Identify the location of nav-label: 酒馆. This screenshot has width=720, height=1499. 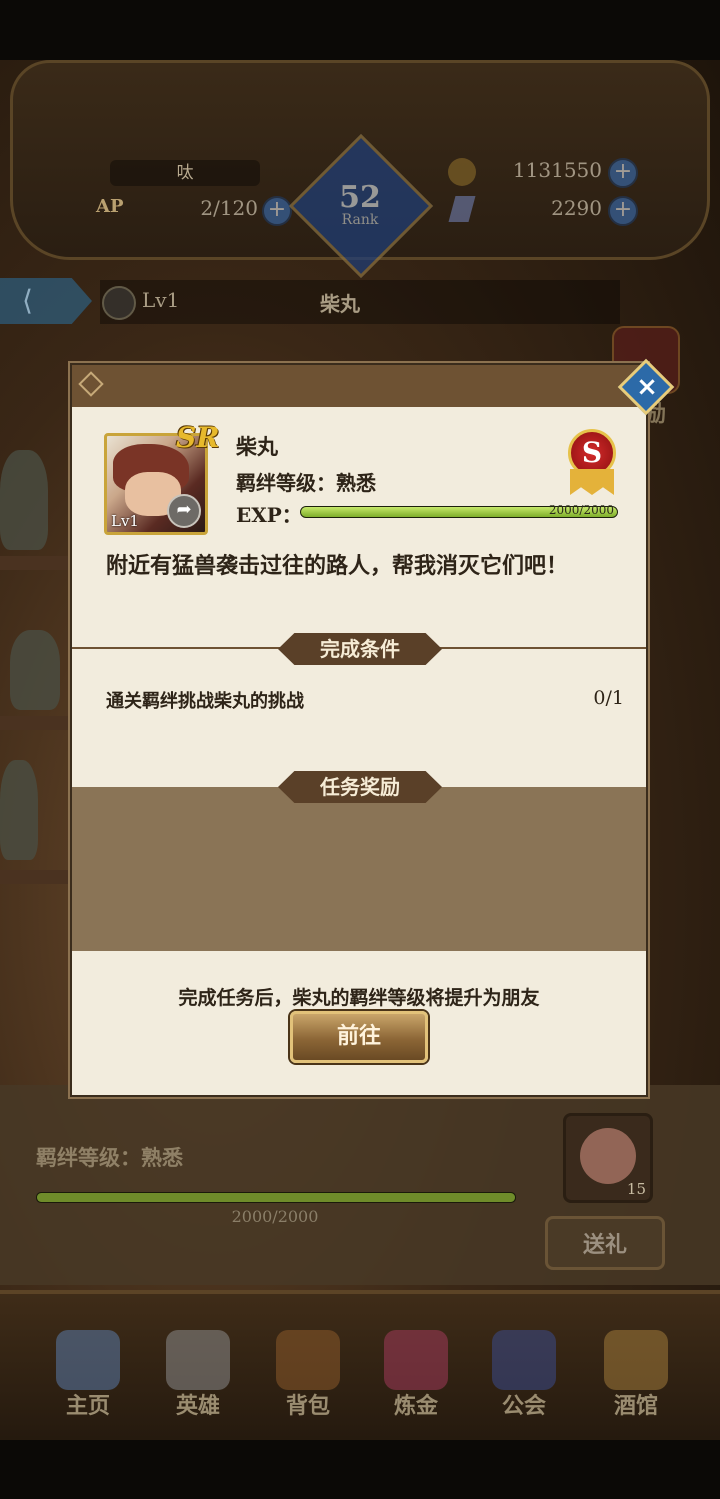
(635, 1406).